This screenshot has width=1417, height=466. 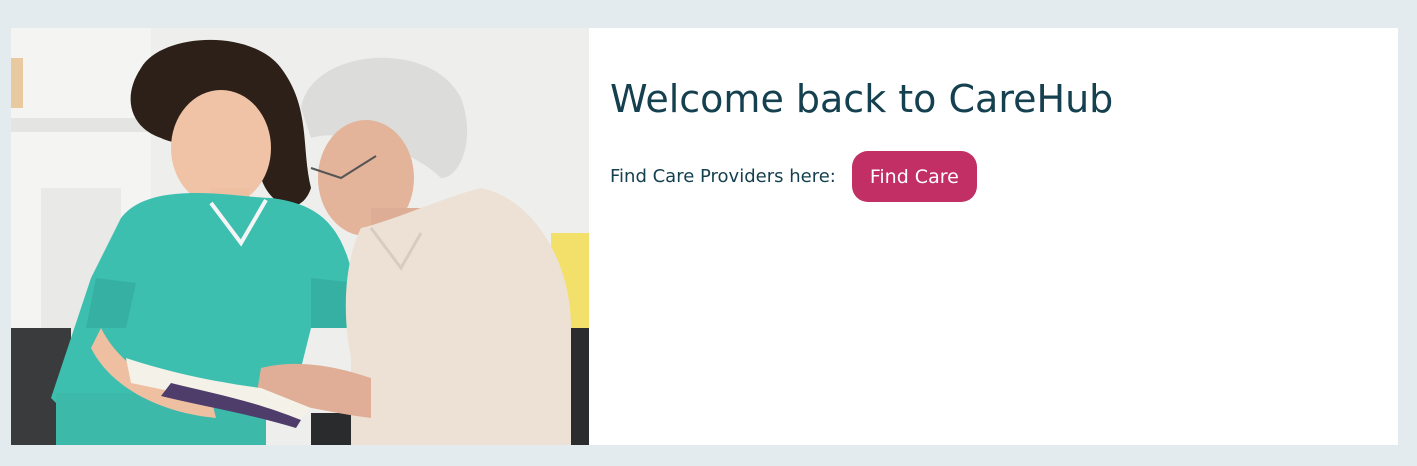 What do you see at coordinates (862, 99) in the screenshot?
I see `page-title: Welcome back to CareHub` at bounding box center [862, 99].